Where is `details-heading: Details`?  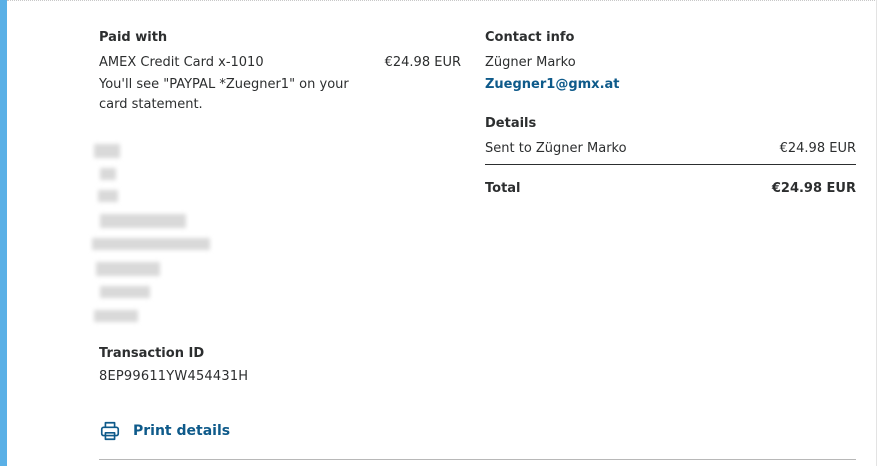 details-heading: Details is located at coordinates (511, 123).